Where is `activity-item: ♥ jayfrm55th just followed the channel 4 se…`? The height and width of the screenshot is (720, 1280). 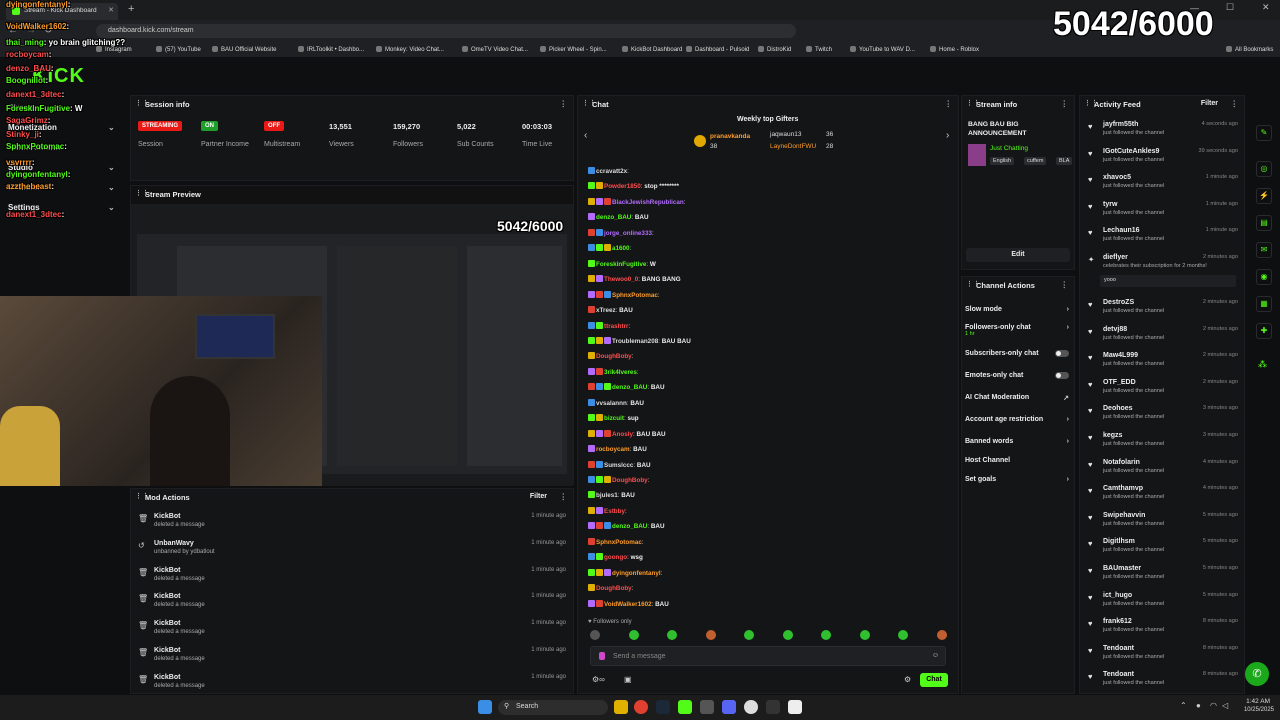
activity-item: ♥ jayfrm55th just followed the channel 4 se… is located at coordinates (1163, 131).